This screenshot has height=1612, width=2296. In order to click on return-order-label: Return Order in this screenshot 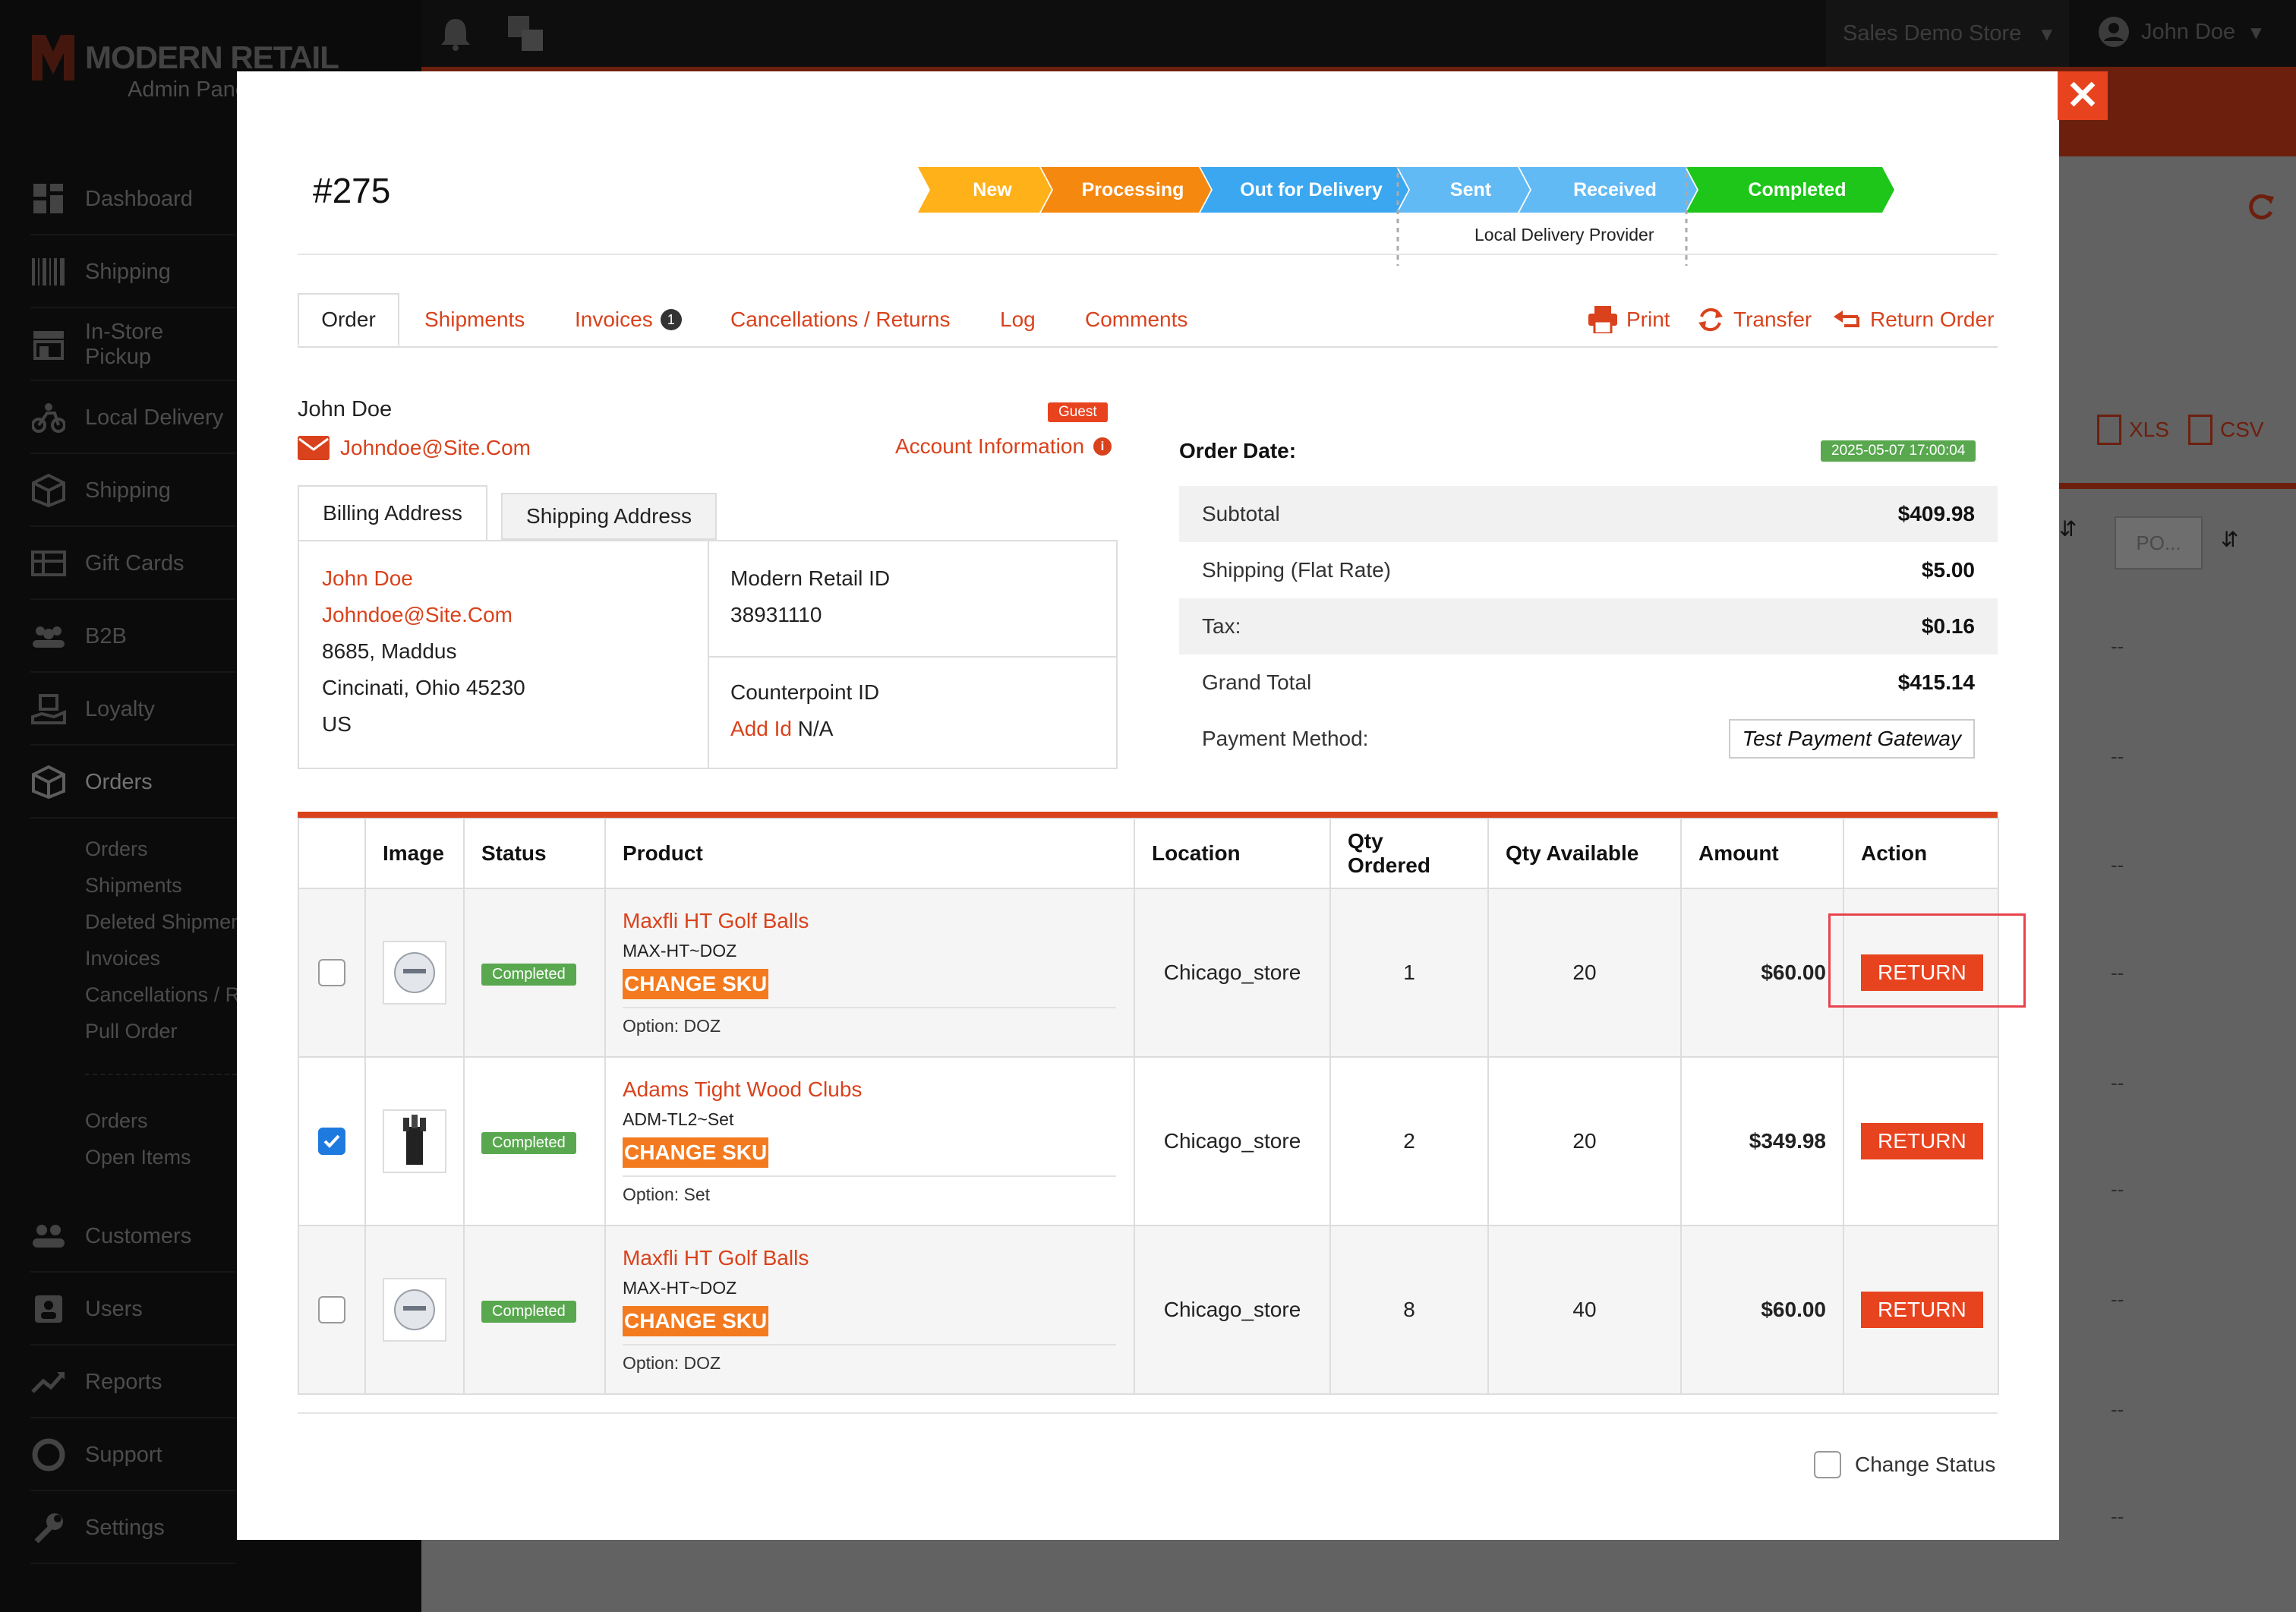, I will do `click(1933, 319)`.